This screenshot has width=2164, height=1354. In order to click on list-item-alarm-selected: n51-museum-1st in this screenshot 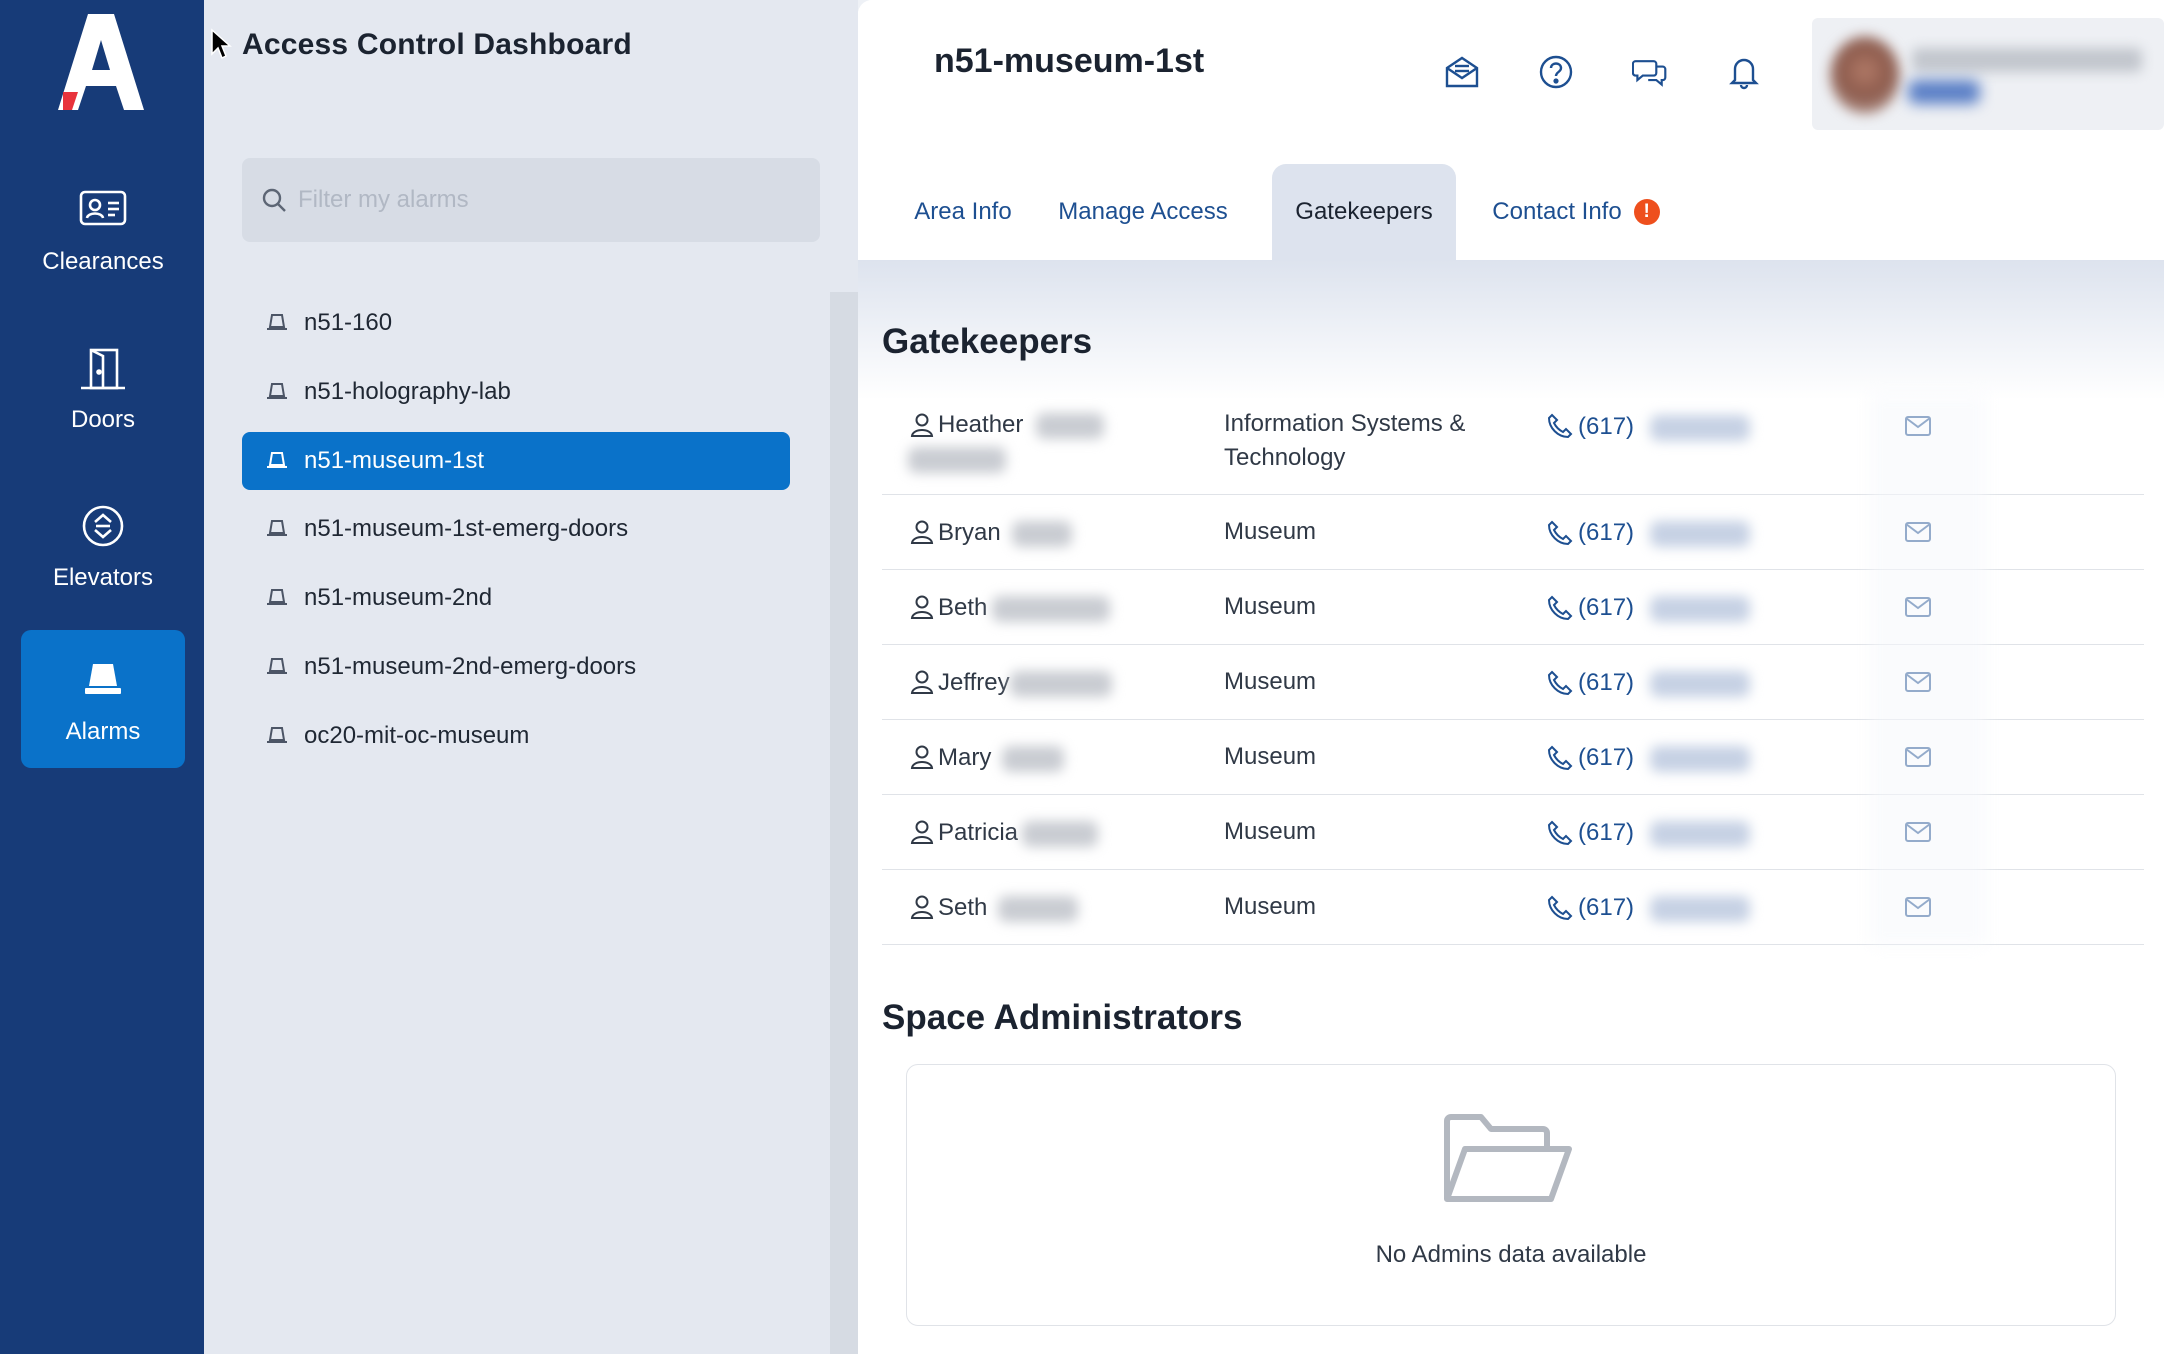, I will do `click(516, 460)`.